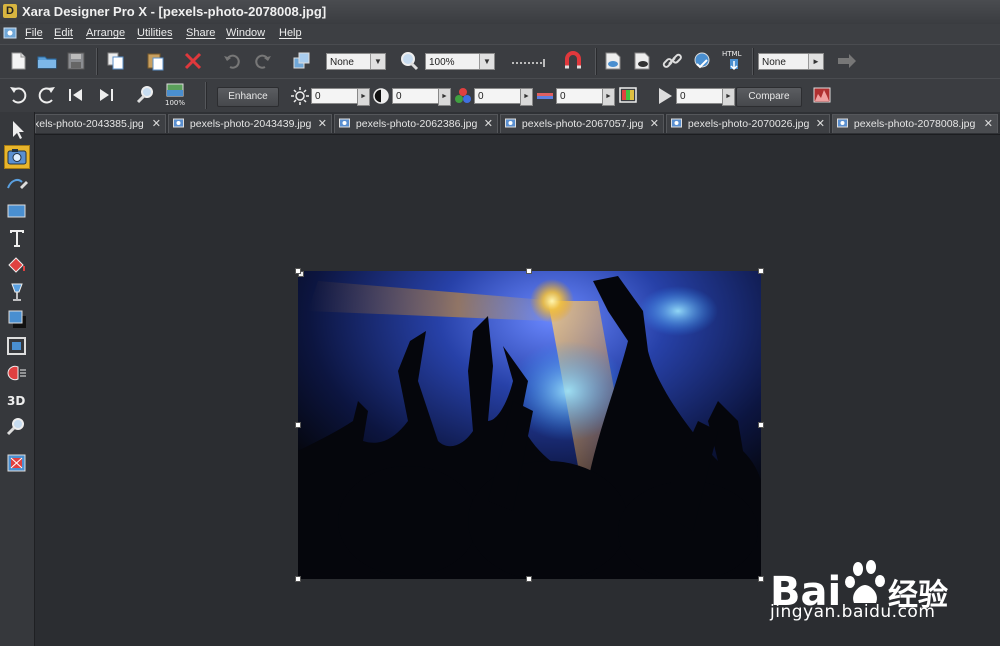  I want to click on chevron-down-icon: ▼, so click(377, 61).